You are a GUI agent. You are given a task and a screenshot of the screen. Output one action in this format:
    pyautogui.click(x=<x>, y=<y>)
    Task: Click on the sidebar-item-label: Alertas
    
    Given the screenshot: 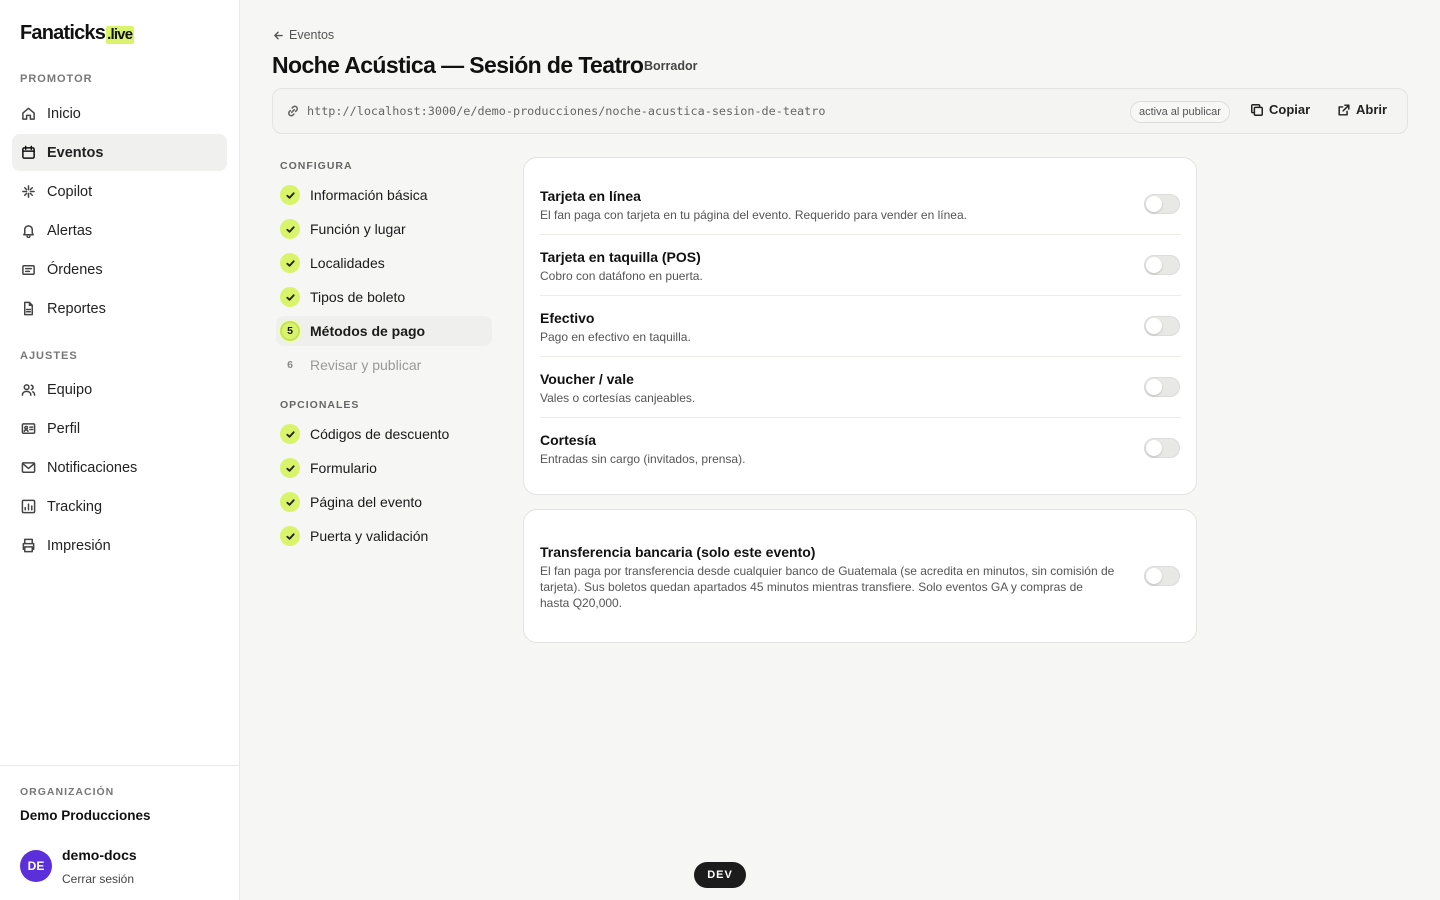 What is the action you would take?
    pyautogui.click(x=70, y=230)
    